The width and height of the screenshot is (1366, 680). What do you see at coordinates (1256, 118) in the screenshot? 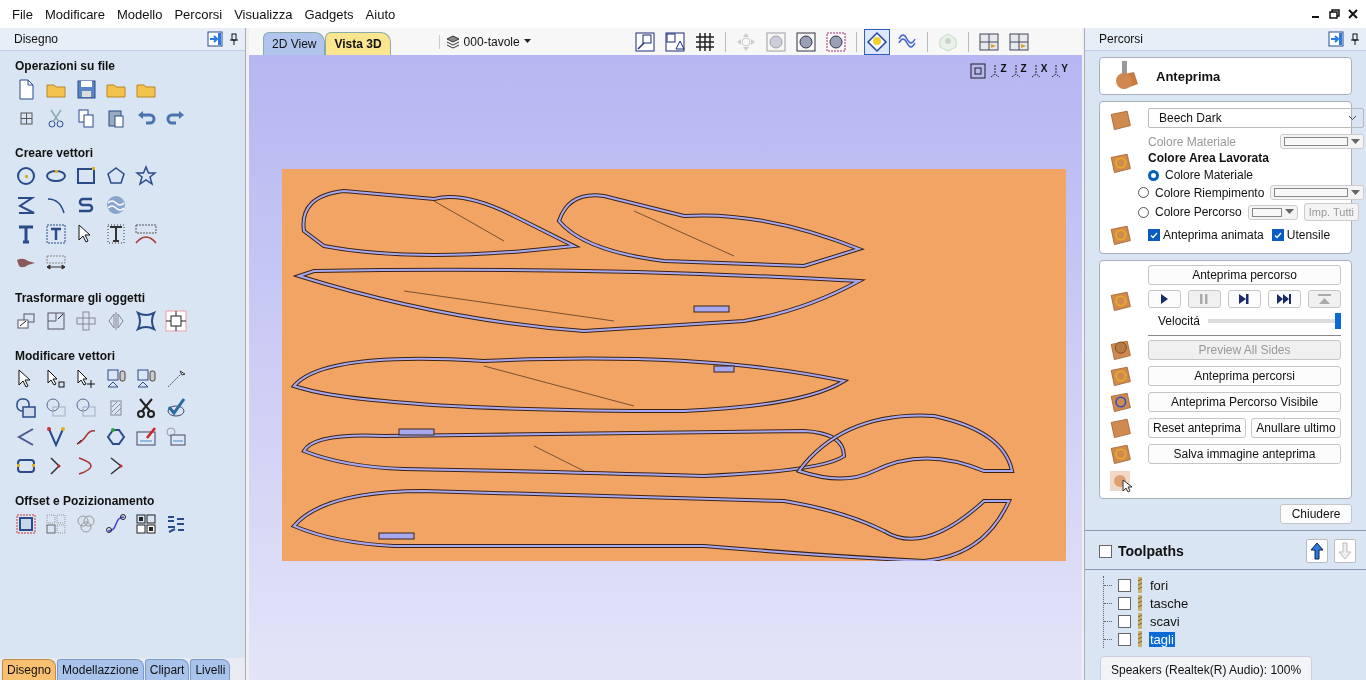
I see `material-dropdown: Beech Dark` at bounding box center [1256, 118].